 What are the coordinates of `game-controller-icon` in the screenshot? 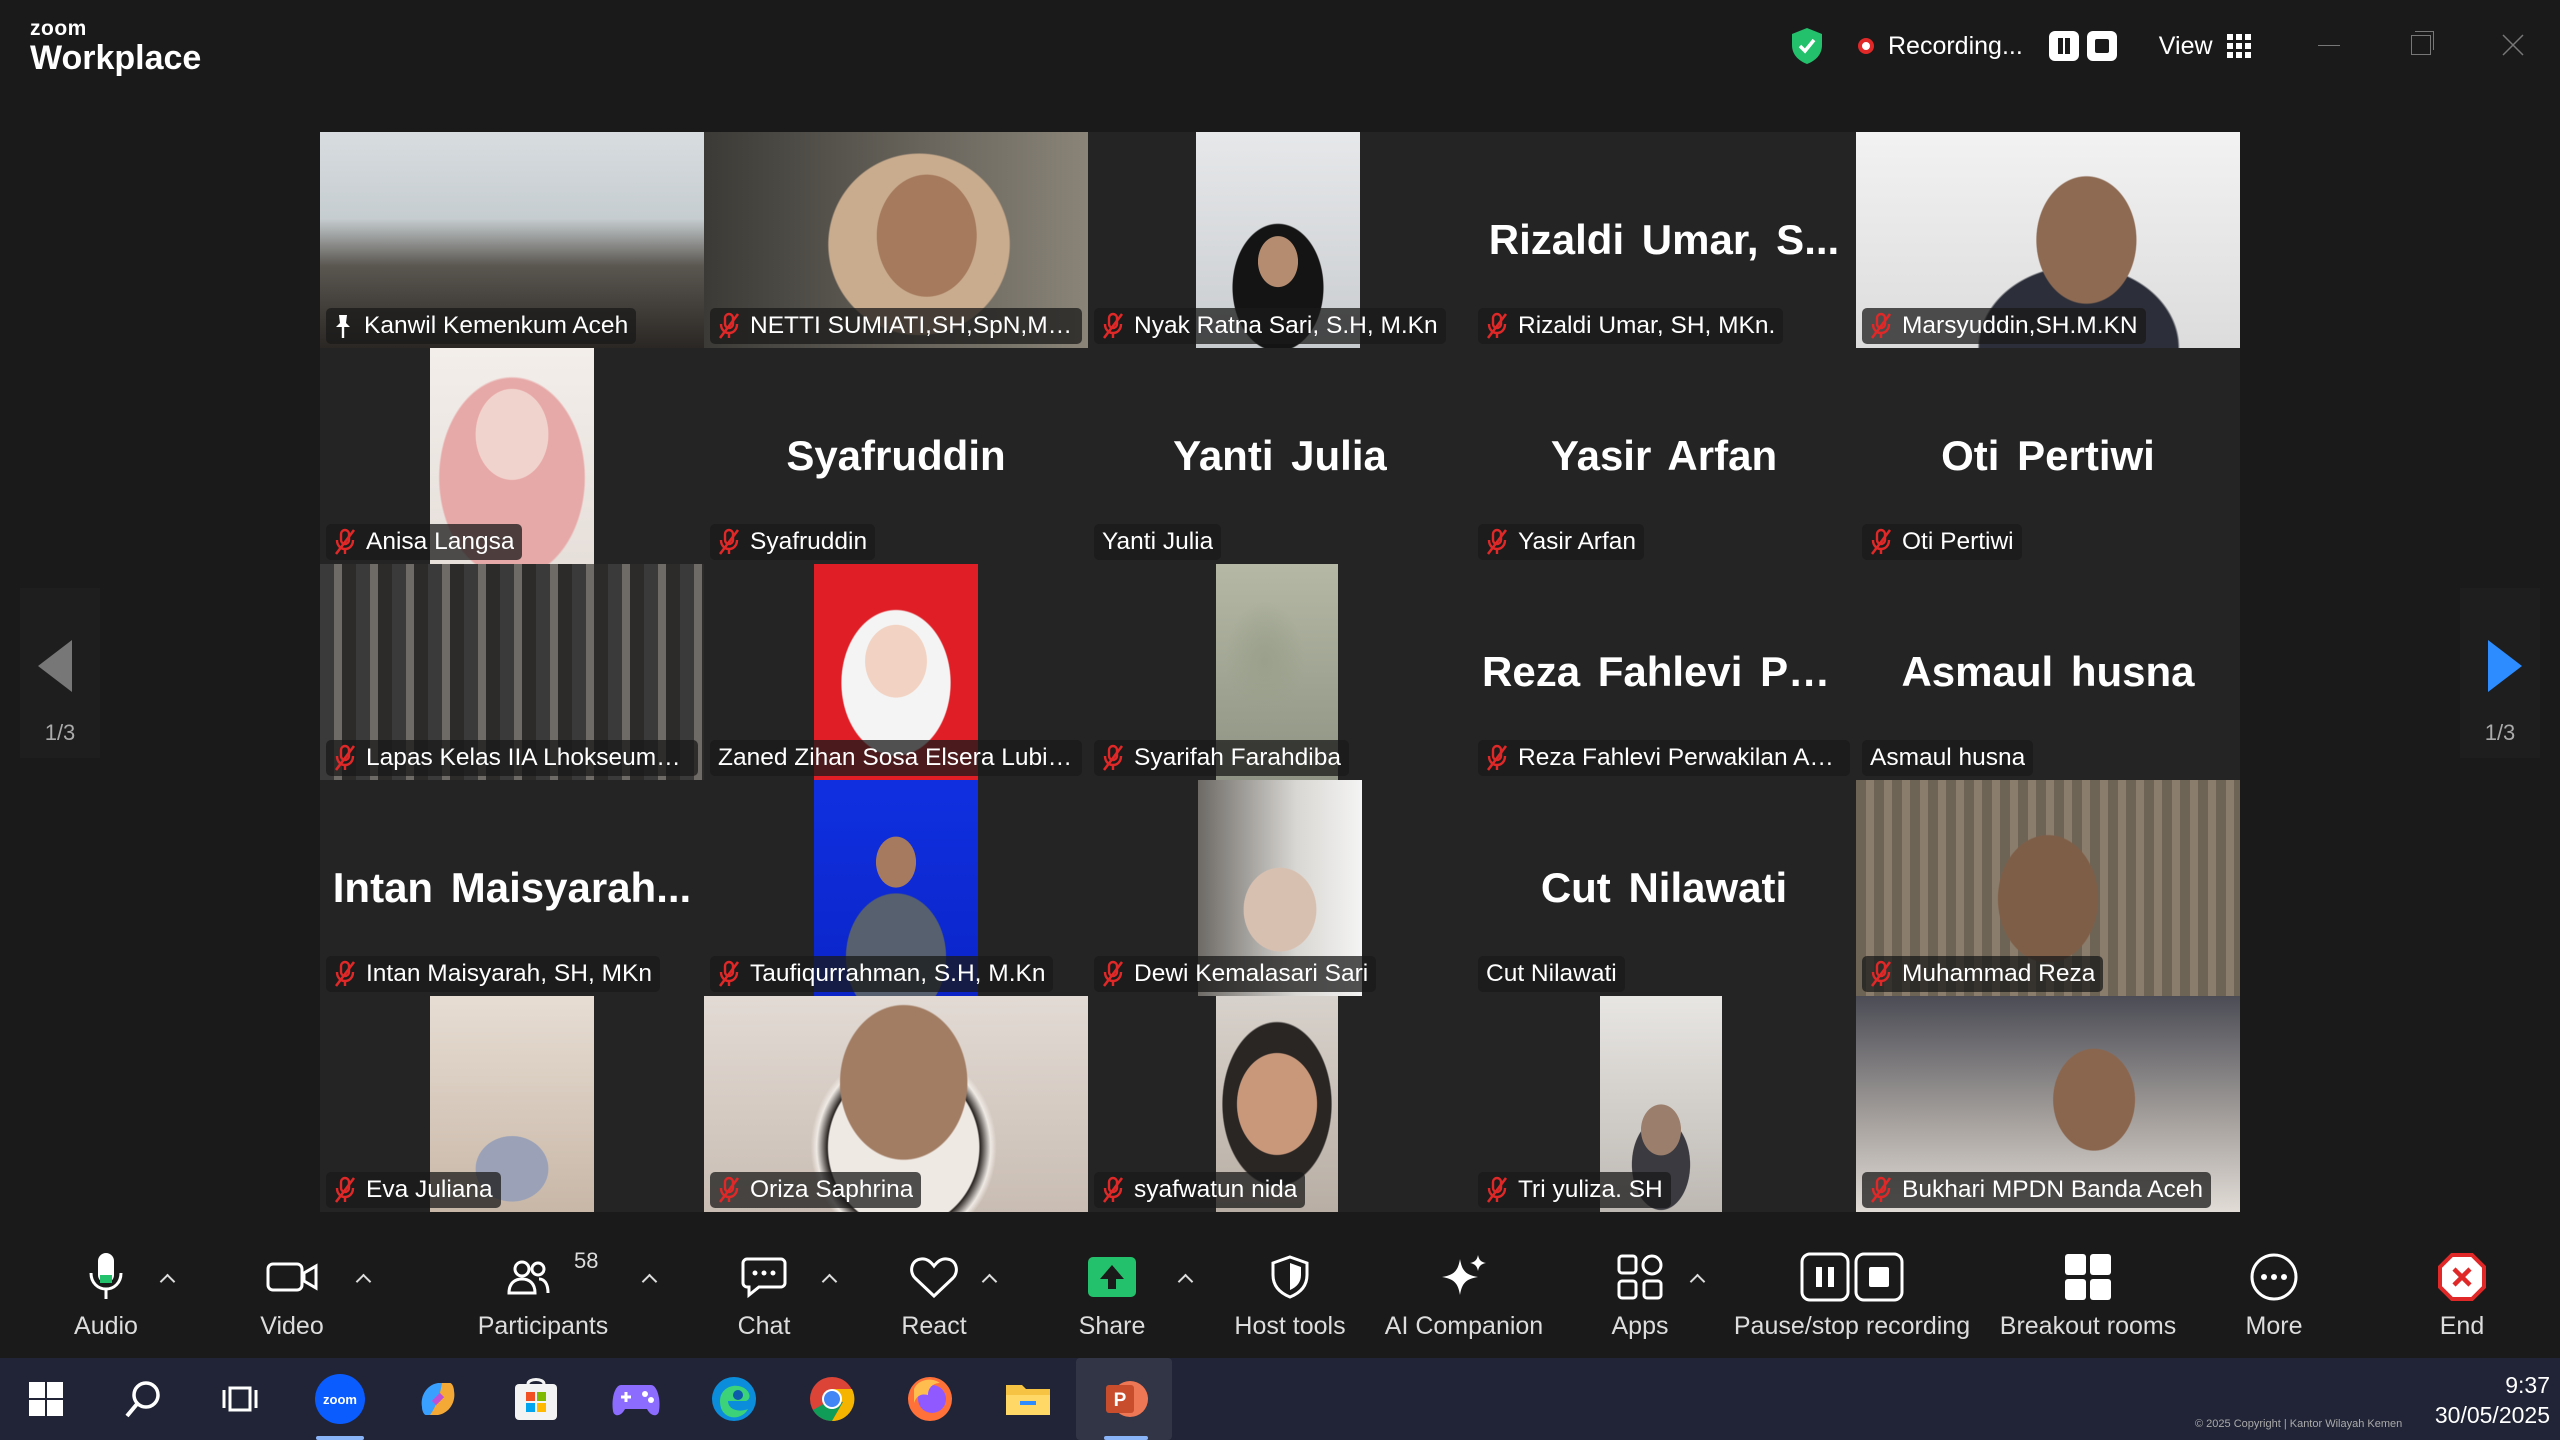 It's located at (636, 1400).